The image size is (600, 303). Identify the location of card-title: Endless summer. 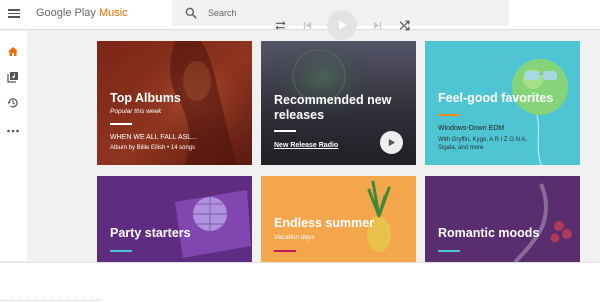
(324, 223).